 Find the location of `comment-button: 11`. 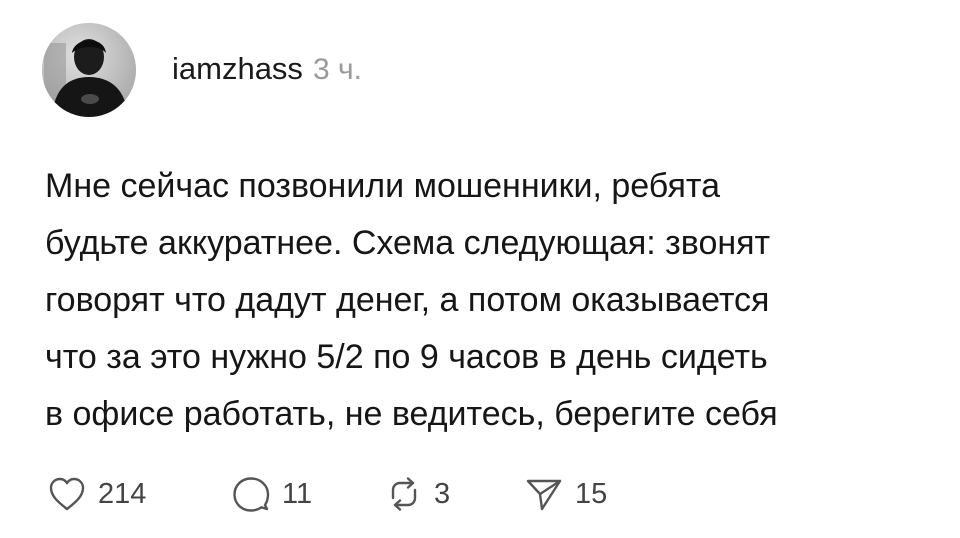

comment-button: 11 is located at coordinates (309, 494).